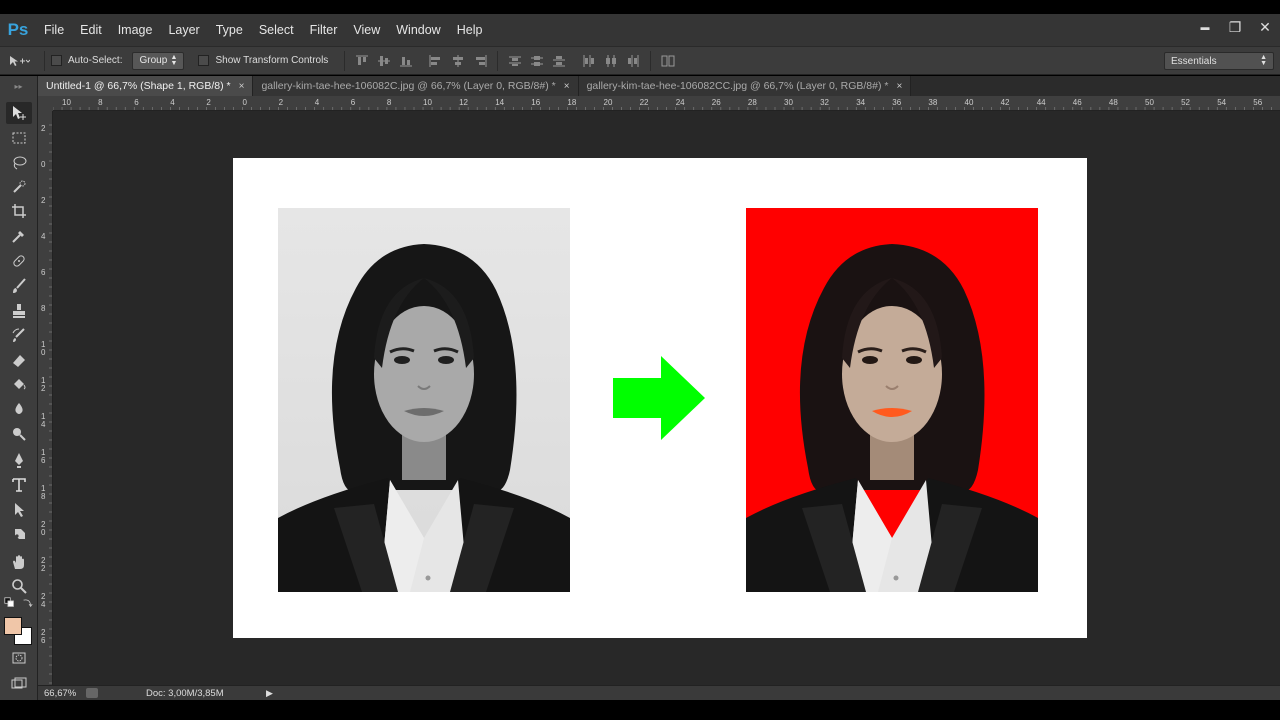 The image size is (1280, 720). I want to click on align-left-icon, so click(436, 61).